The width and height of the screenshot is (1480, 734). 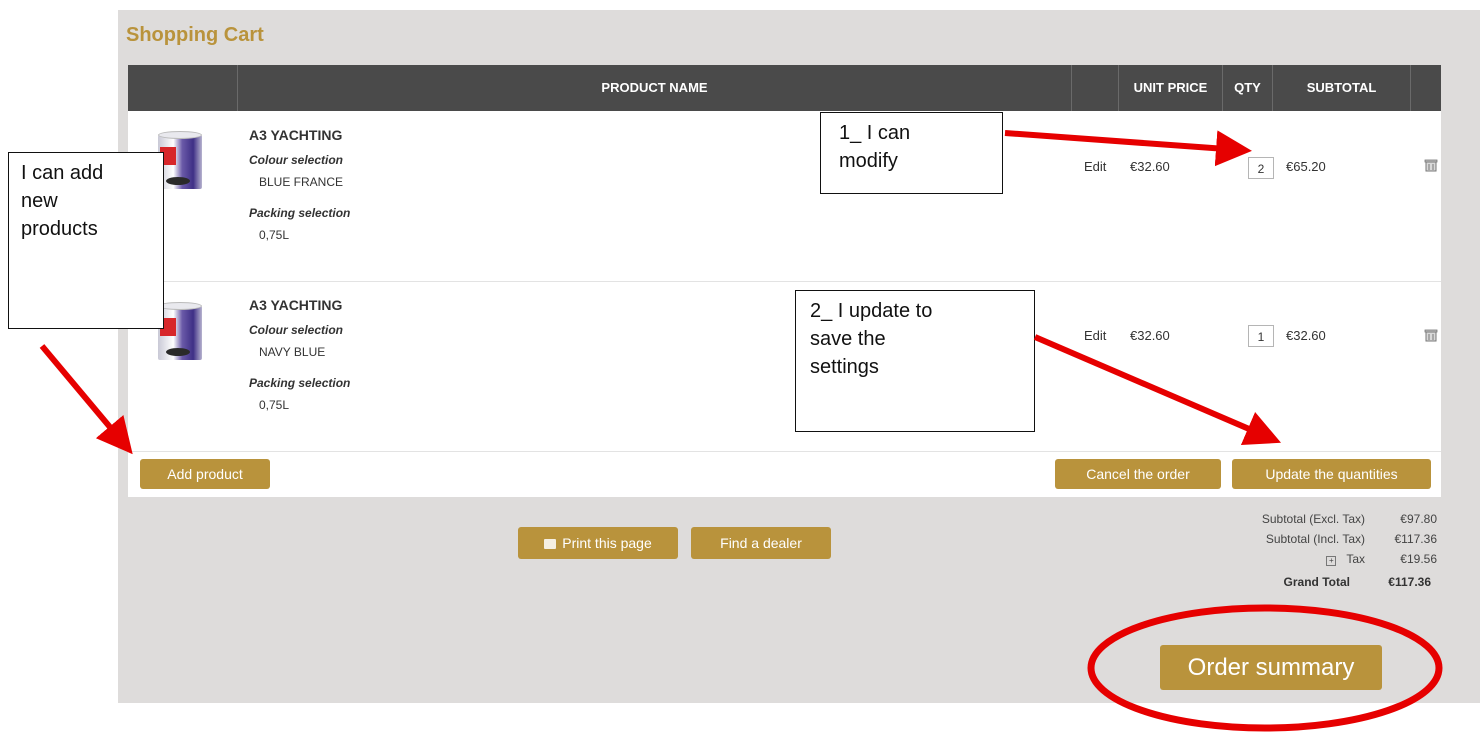 What do you see at coordinates (1355, 559) in the screenshot?
I see `tax-label: Tax` at bounding box center [1355, 559].